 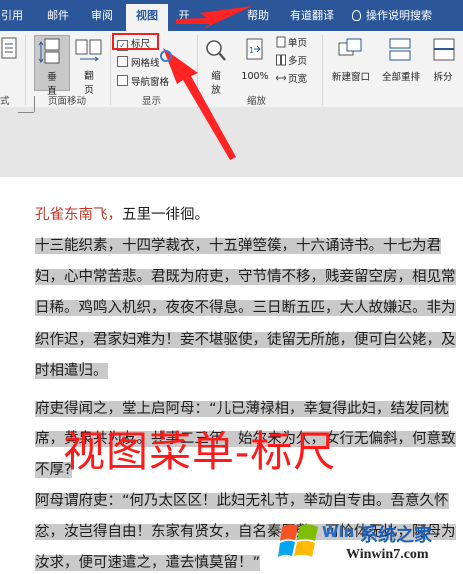 I want to click on navigation-pane-checkbox: 导航窗格, so click(x=143, y=81).